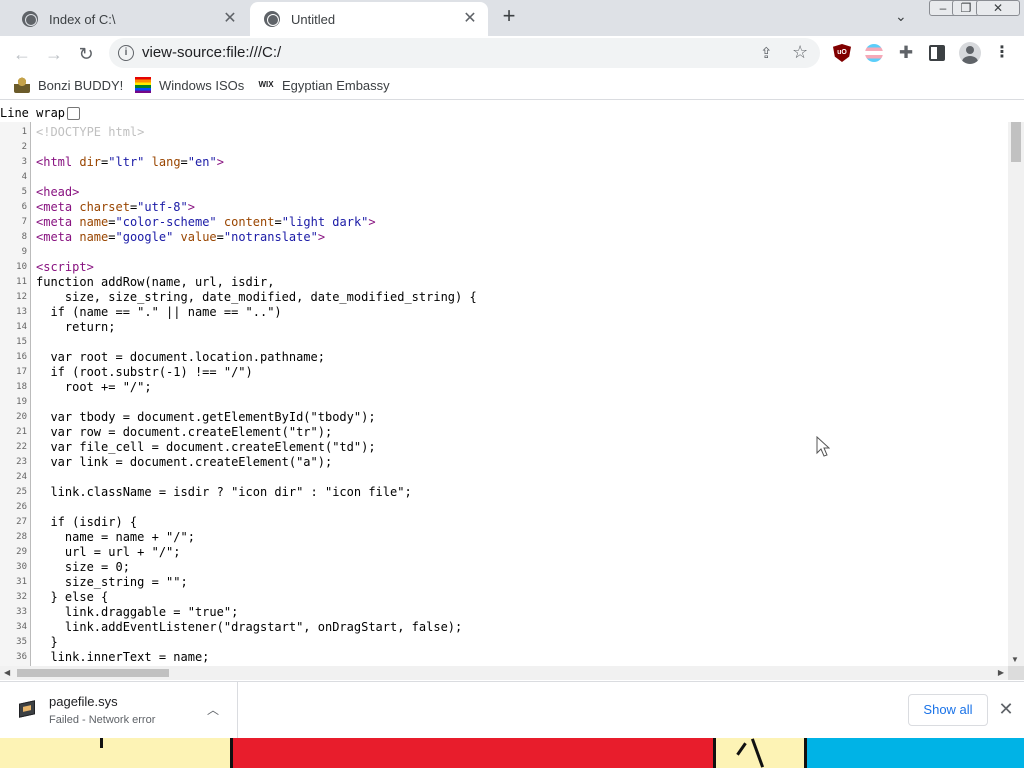 This screenshot has width=1024, height=768. What do you see at coordinates (504, 387) in the screenshot?
I see `source-line: 18 root += "/";` at bounding box center [504, 387].